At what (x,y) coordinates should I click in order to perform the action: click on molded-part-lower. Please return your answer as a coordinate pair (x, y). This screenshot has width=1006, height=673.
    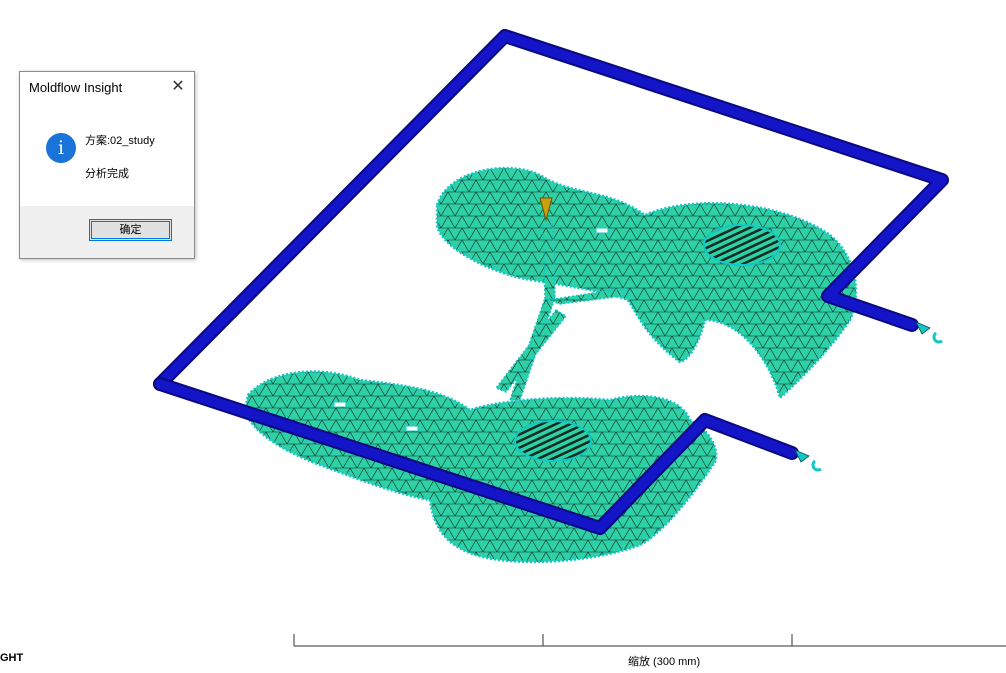
    Looking at the image, I should click on (480, 467).